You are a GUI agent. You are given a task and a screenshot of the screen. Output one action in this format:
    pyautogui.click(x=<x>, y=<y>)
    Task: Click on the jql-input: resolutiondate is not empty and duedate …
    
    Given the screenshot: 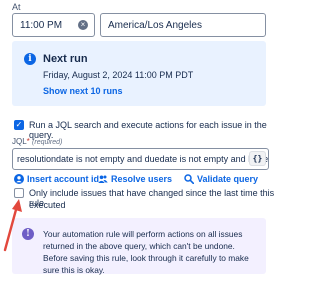 What is the action you would take?
    pyautogui.click(x=140, y=159)
    